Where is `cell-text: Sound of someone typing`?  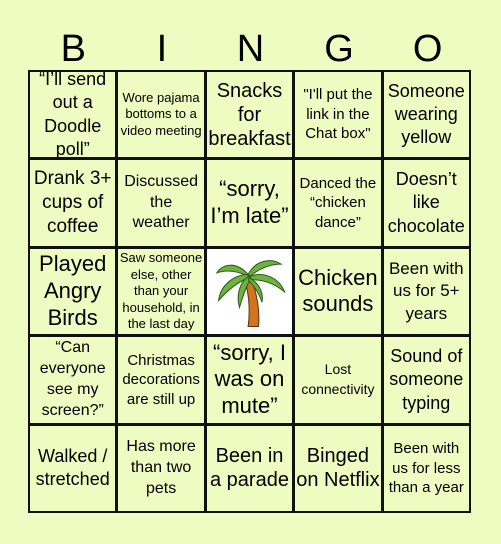 cell-text: Sound of someone typing is located at coordinates (426, 379).